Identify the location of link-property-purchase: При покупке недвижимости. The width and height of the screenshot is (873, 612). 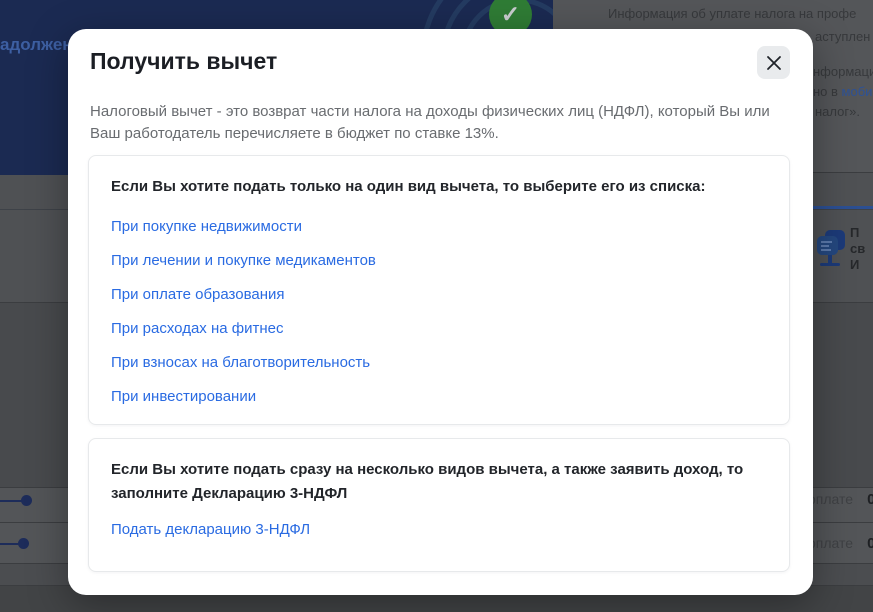
(206, 226).